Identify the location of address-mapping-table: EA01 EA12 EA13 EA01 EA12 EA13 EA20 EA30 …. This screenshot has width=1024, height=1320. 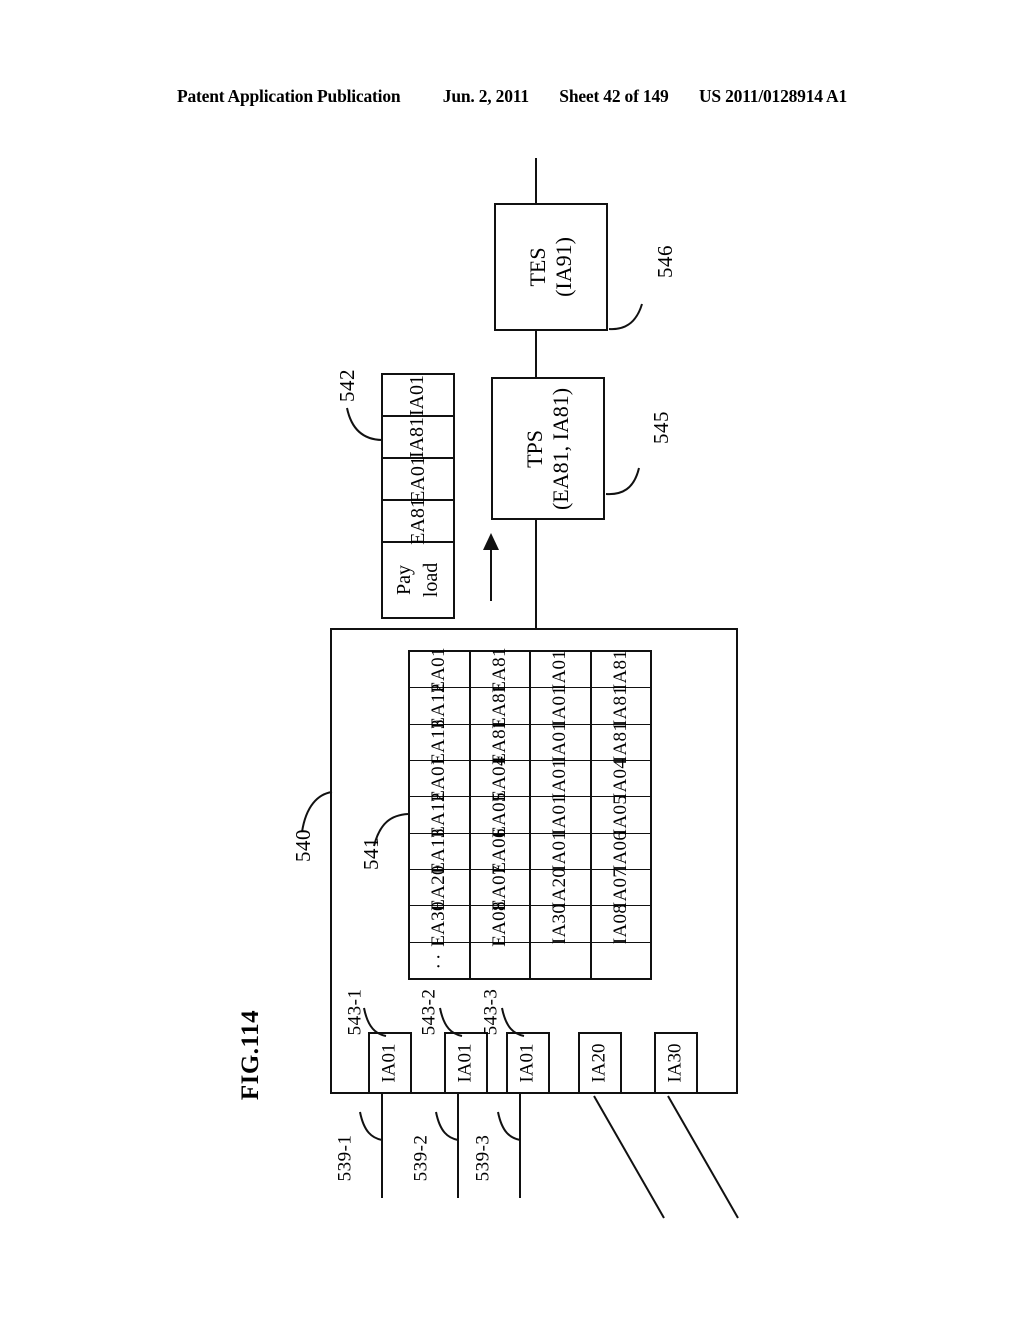
(530, 813).